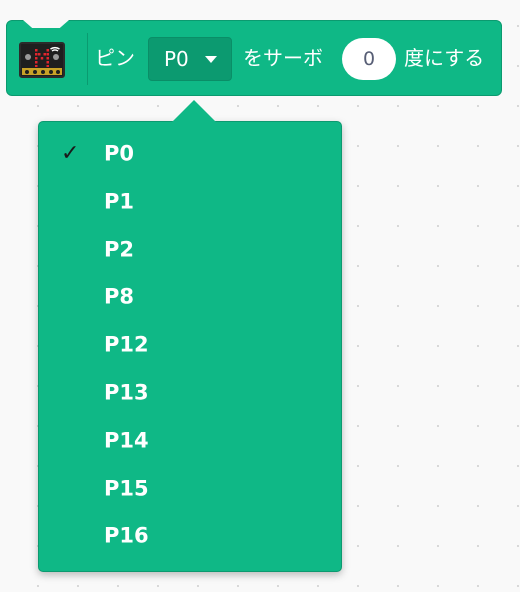 This screenshot has height=592, width=520. I want to click on menu-item-label: P8, so click(119, 296).